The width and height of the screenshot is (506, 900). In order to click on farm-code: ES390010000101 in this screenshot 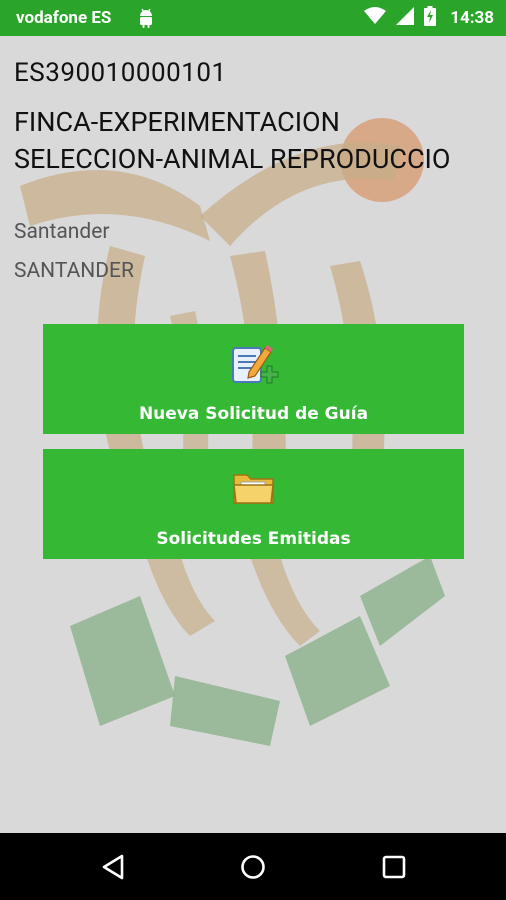, I will do `click(120, 73)`.